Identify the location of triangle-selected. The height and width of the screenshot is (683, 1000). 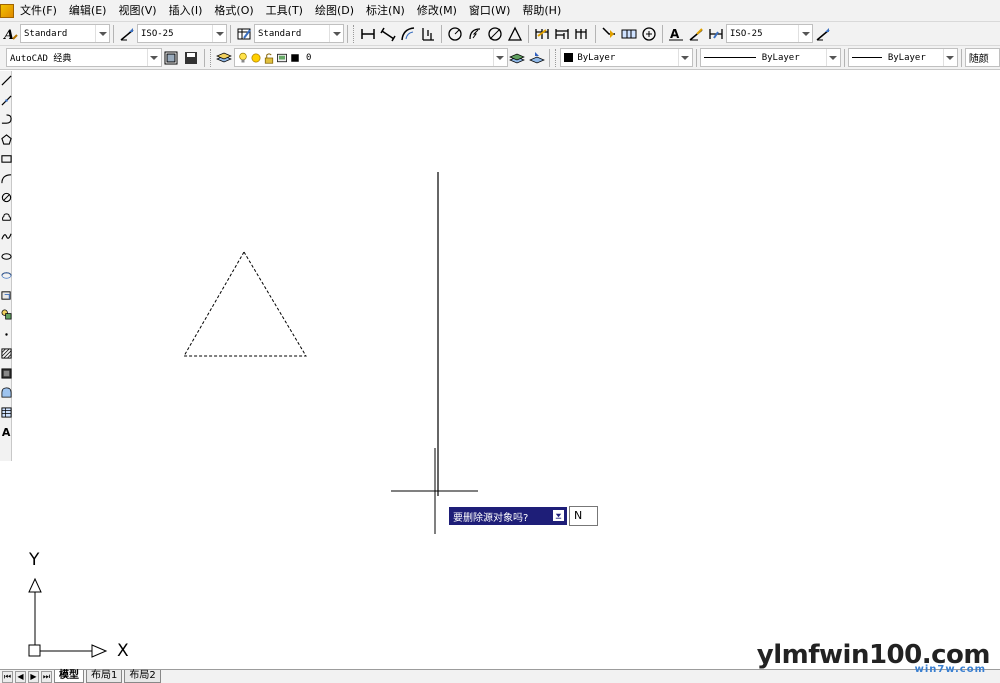
(245, 304).